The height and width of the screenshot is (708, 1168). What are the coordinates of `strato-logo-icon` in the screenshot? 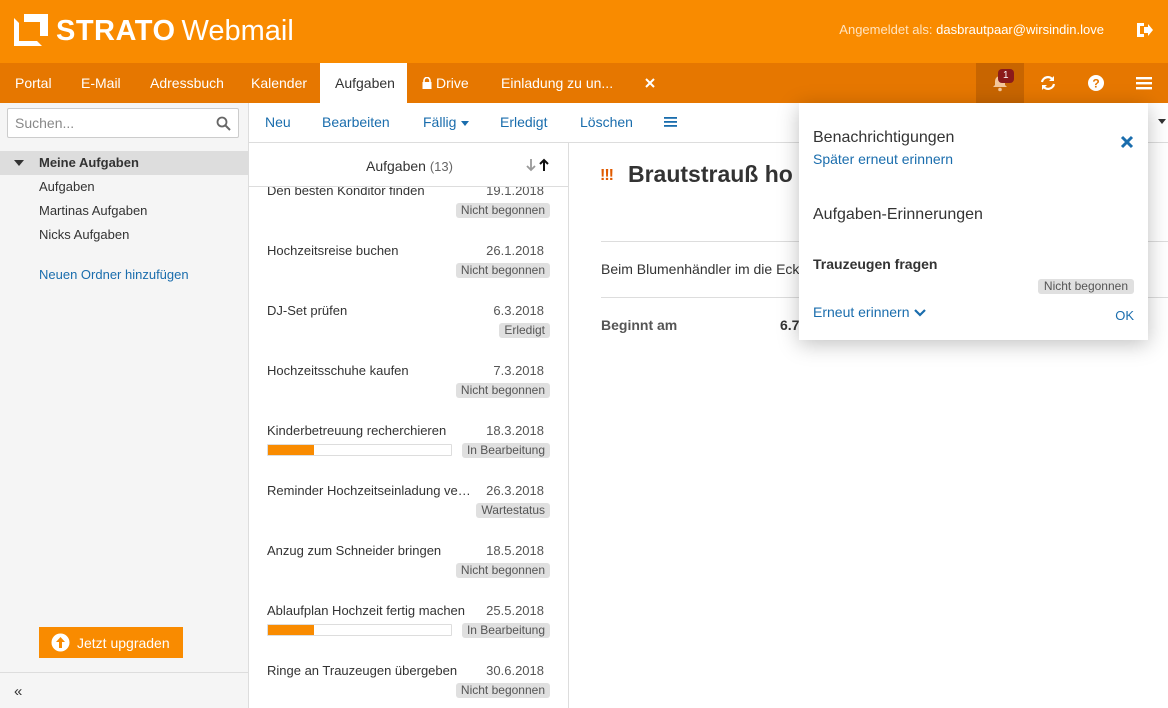 It's located at (31, 31).